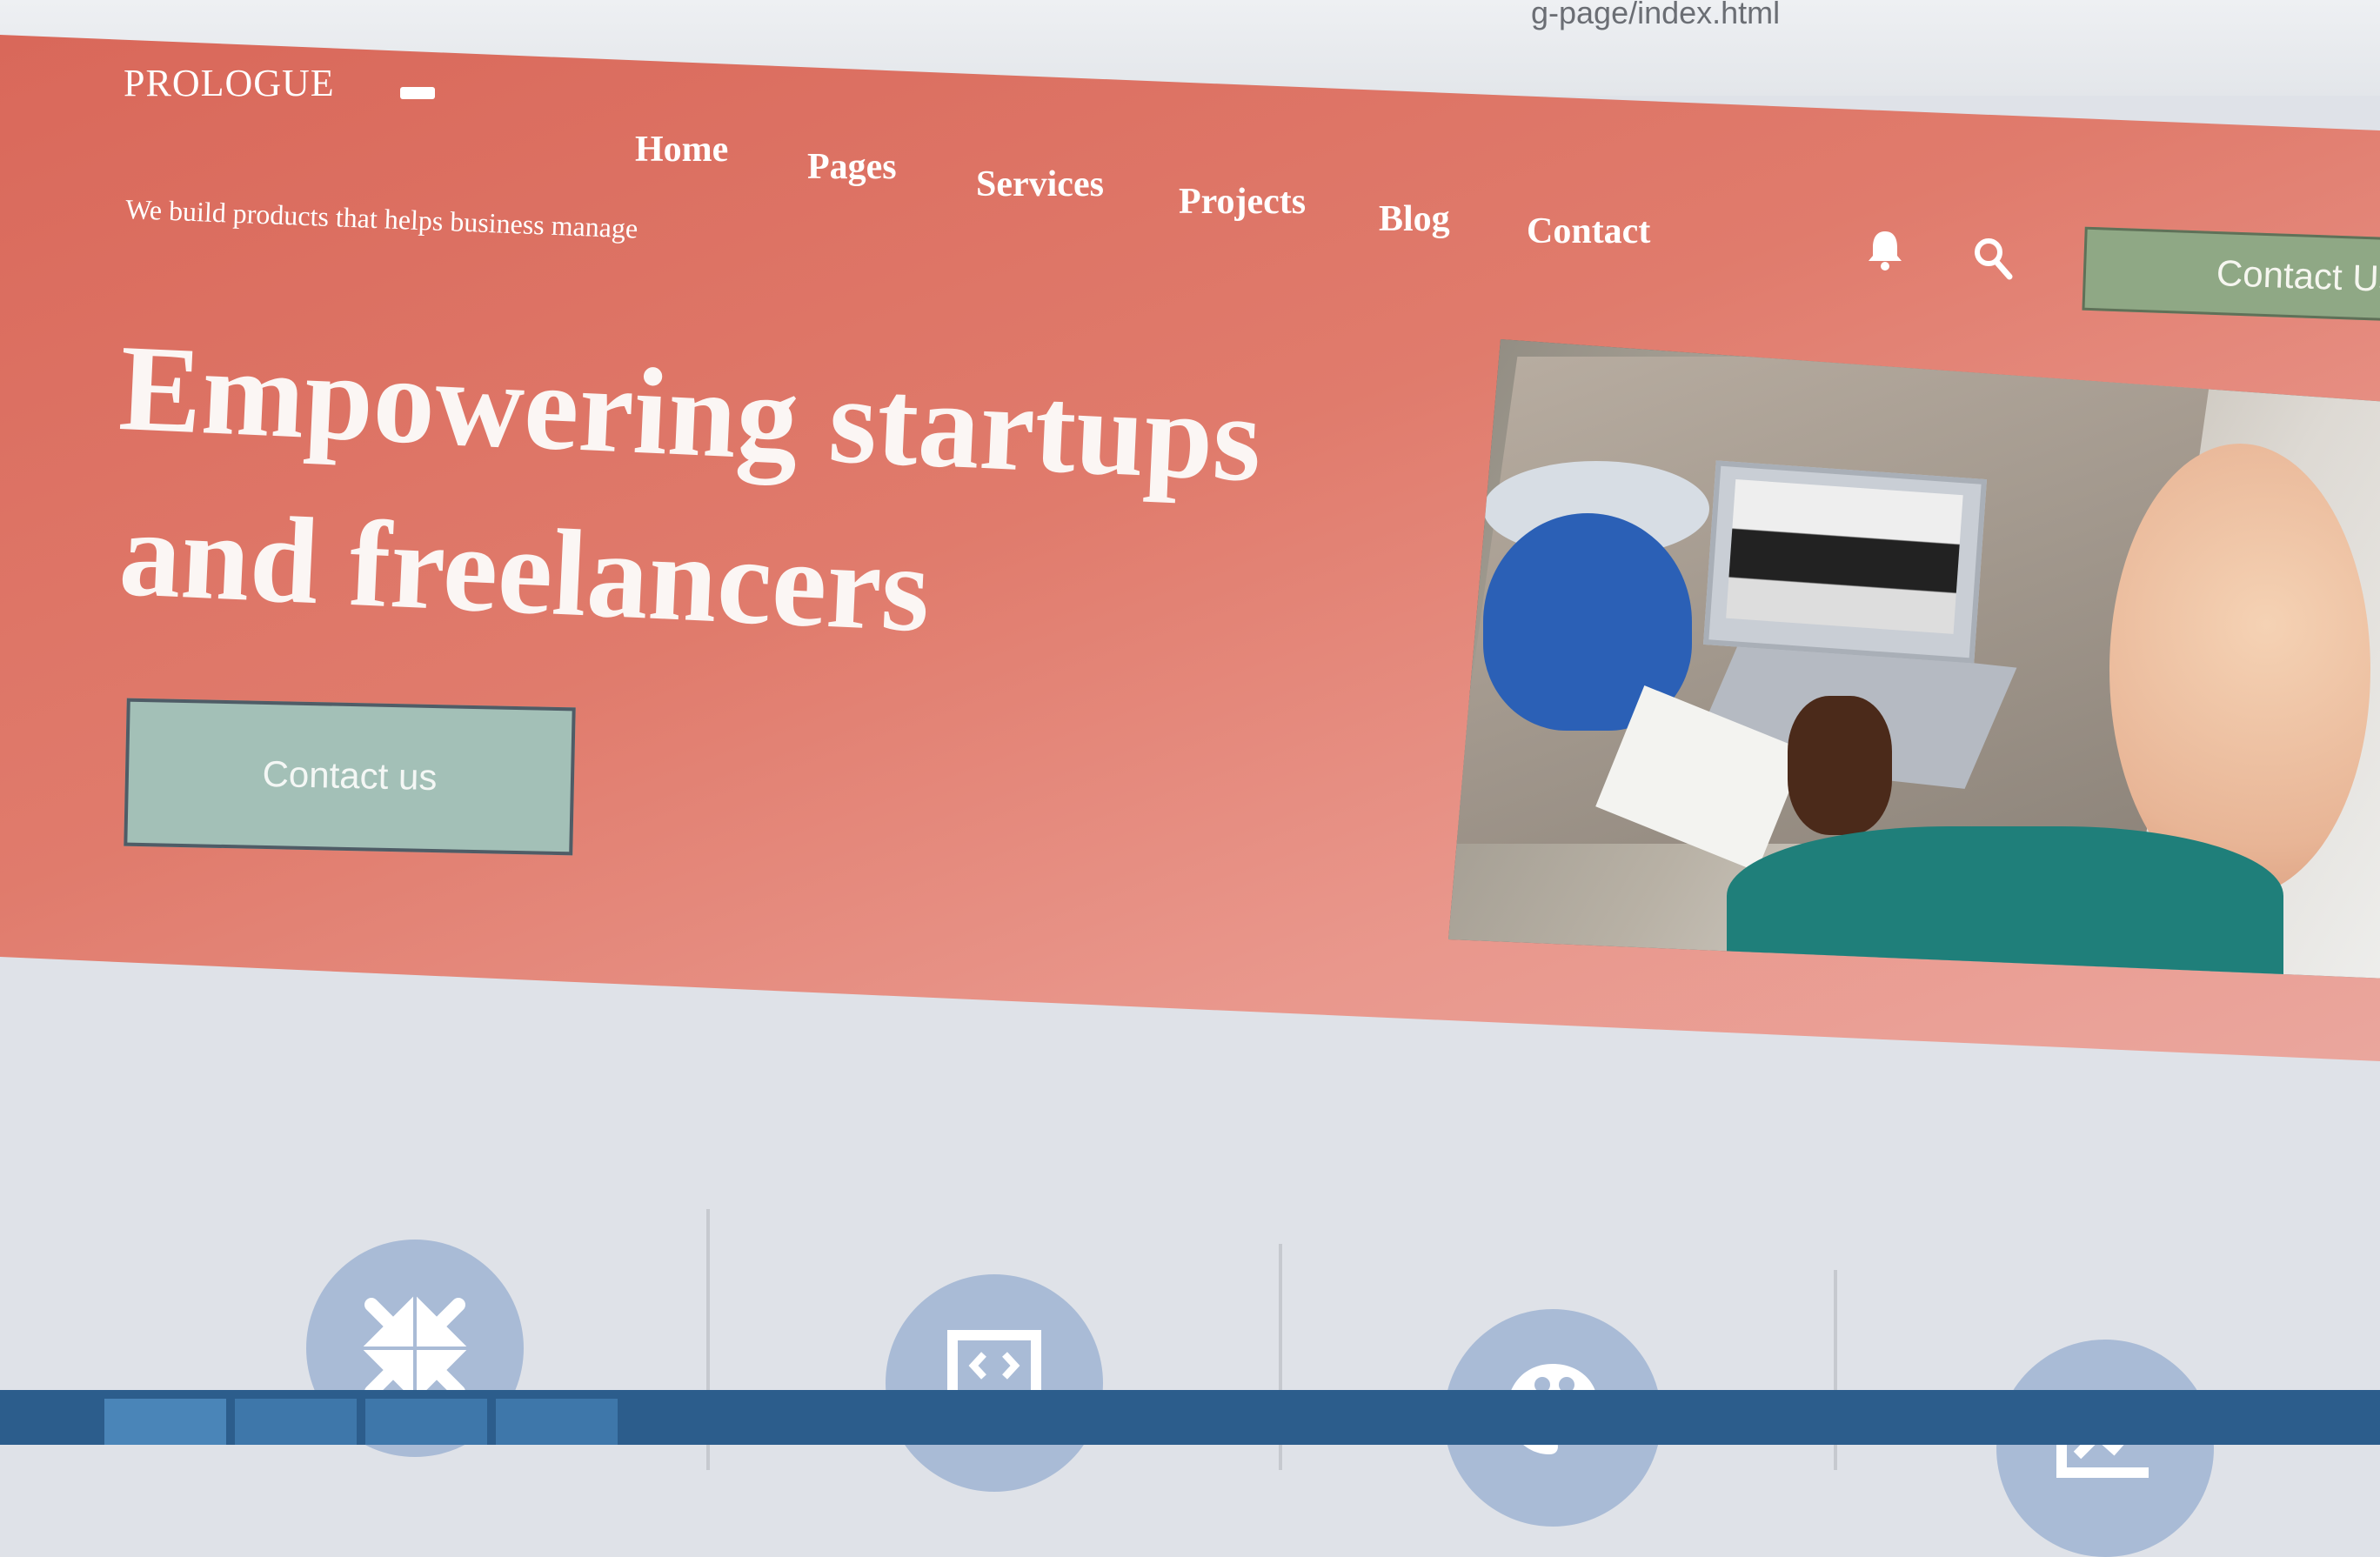 The image size is (2380, 1557). What do you see at coordinates (350, 777) in the screenshot?
I see `hero-contact-button: Contact us` at bounding box center [350, 777].